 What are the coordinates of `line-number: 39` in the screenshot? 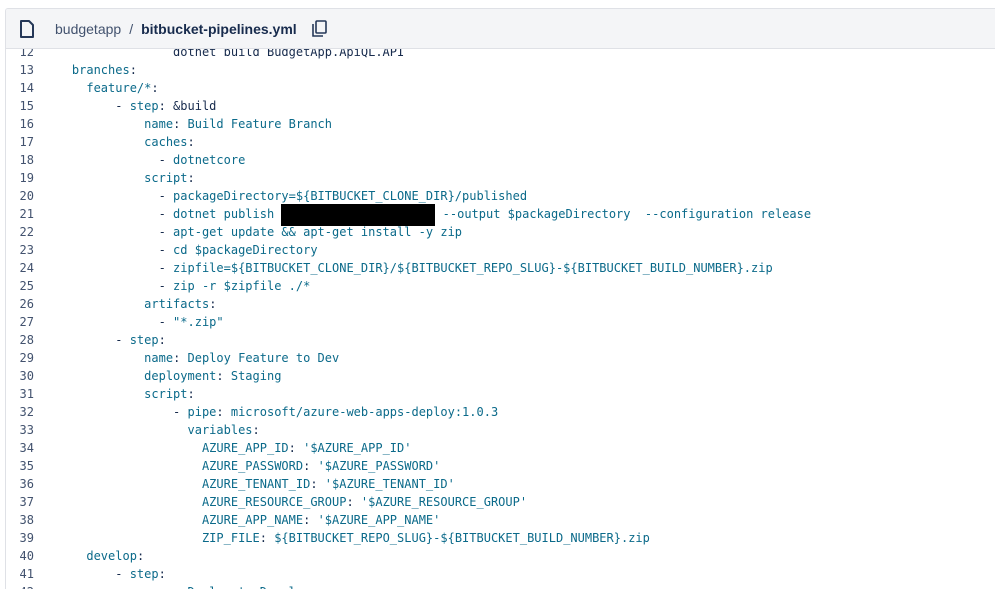 It's located at (26, 538).